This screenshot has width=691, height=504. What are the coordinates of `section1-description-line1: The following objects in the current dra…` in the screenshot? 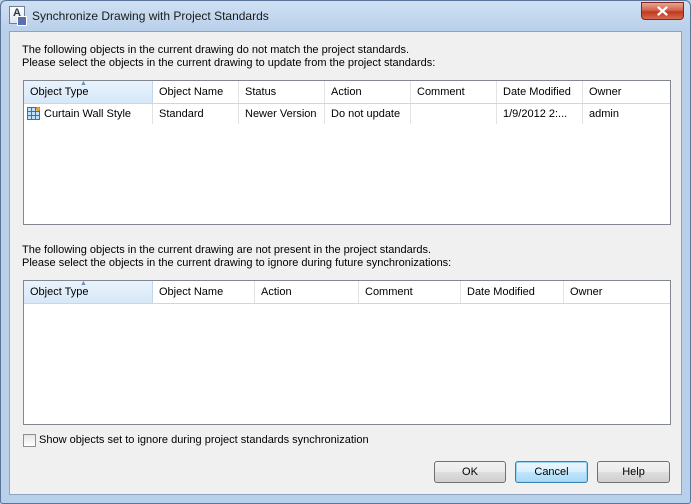 It's located at (216, 50).